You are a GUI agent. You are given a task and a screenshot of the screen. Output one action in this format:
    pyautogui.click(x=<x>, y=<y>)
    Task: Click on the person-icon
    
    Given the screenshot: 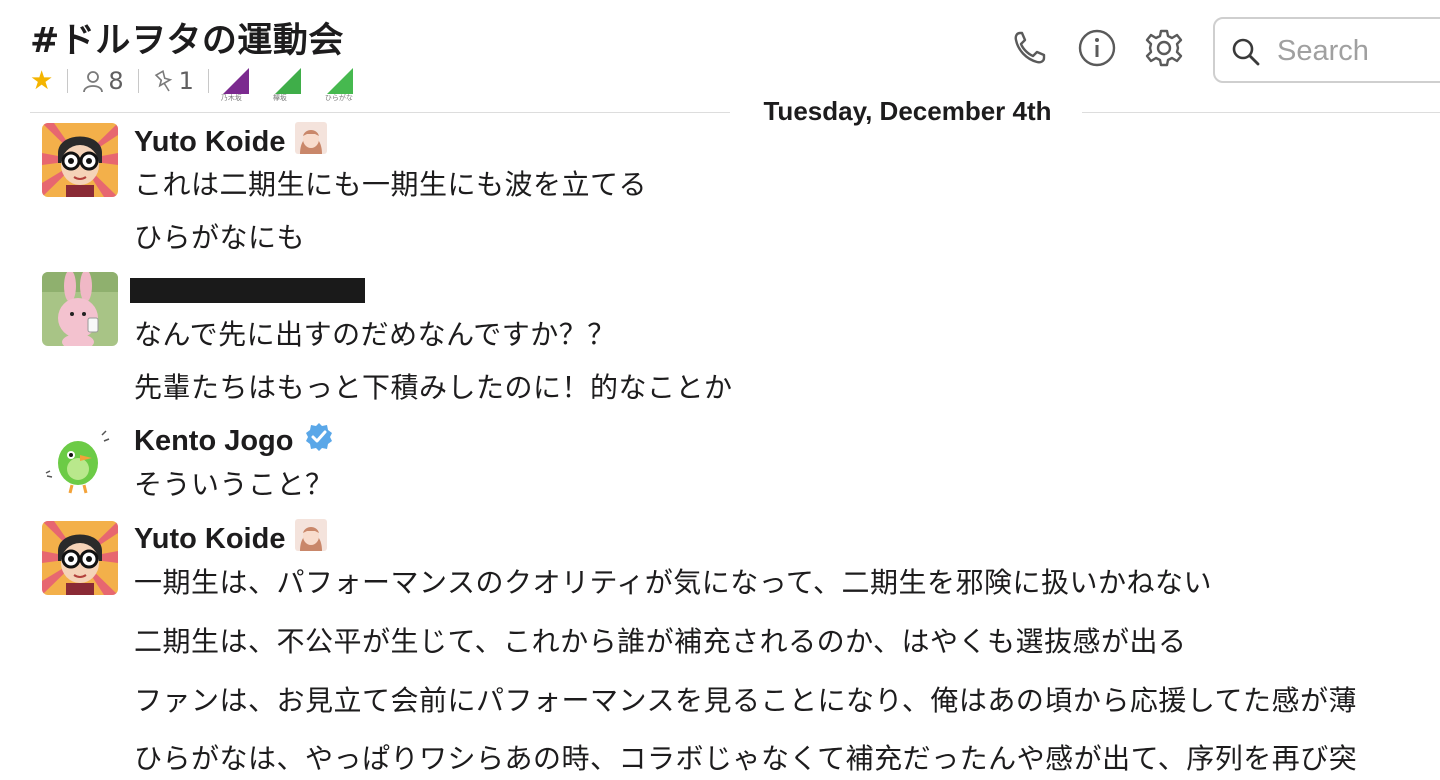 What is the action you would take?
    pyautogui.click(x=93, y=82)
    